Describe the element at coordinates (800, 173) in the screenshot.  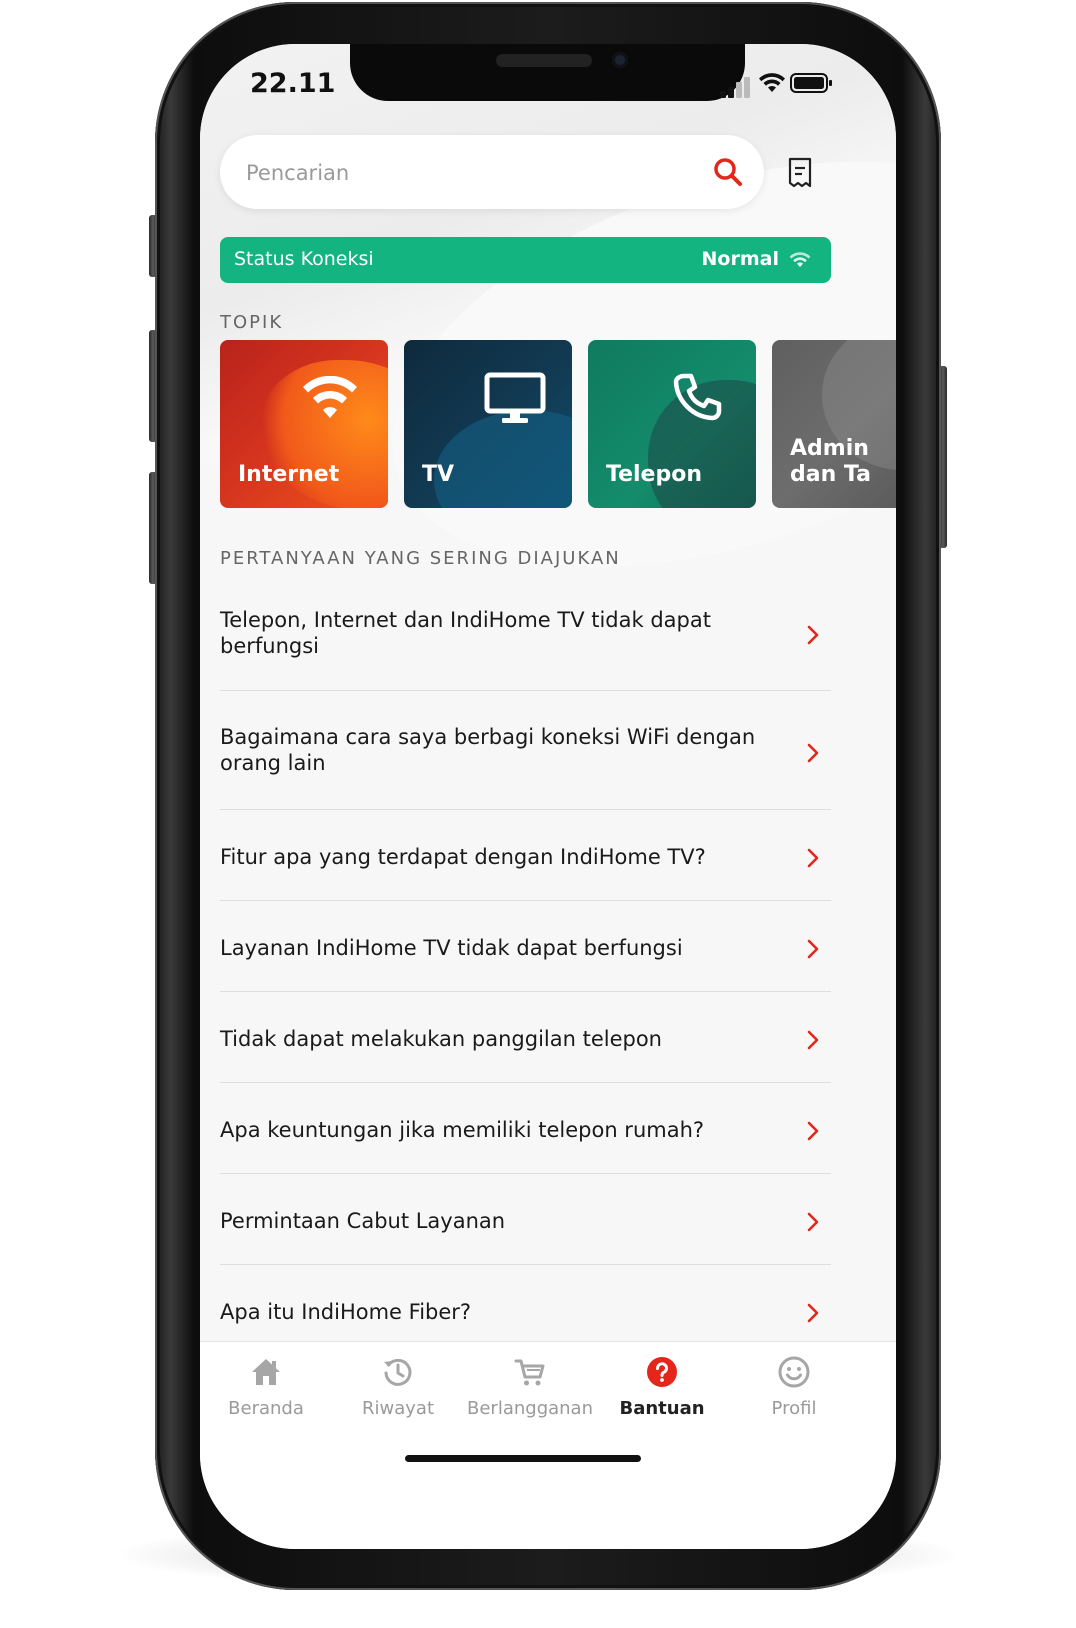
I see `receipt-icon` at that location.